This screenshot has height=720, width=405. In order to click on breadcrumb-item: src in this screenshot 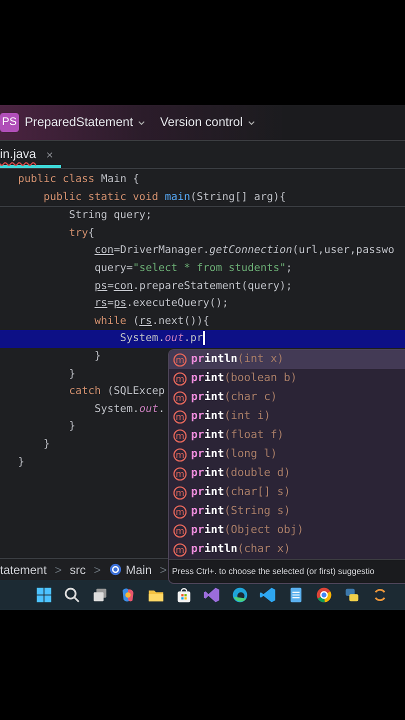, I will do `click(78, 569)`.